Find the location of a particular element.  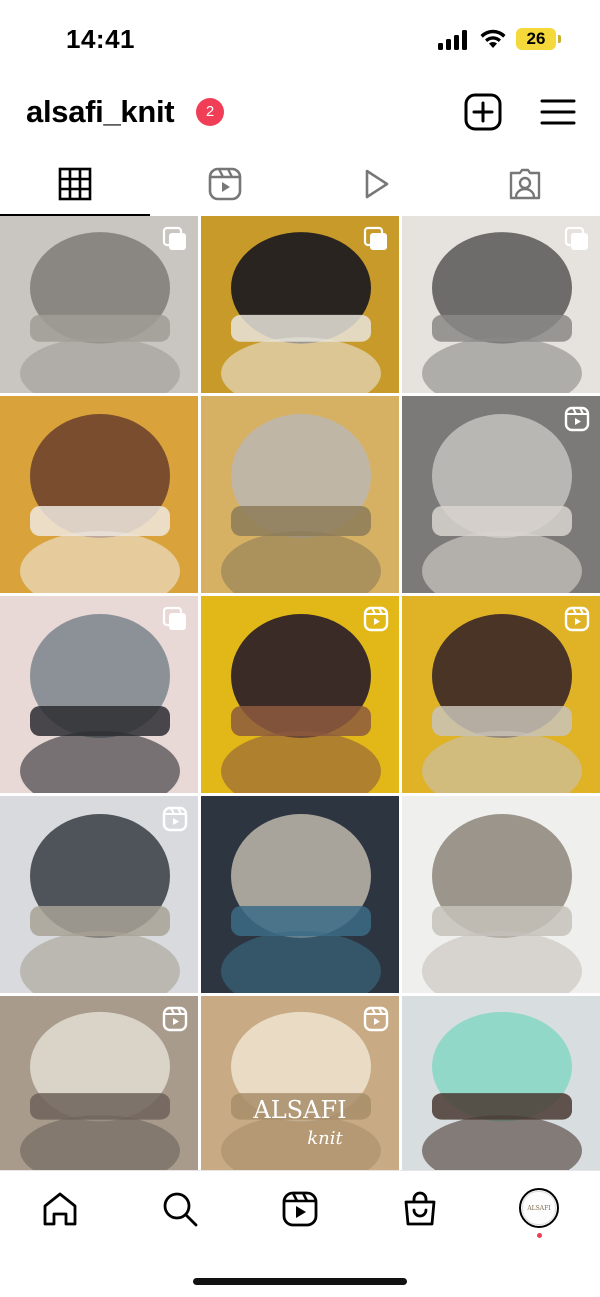

brand-logo-subtext: knit is located at coordinates (325, 1138).